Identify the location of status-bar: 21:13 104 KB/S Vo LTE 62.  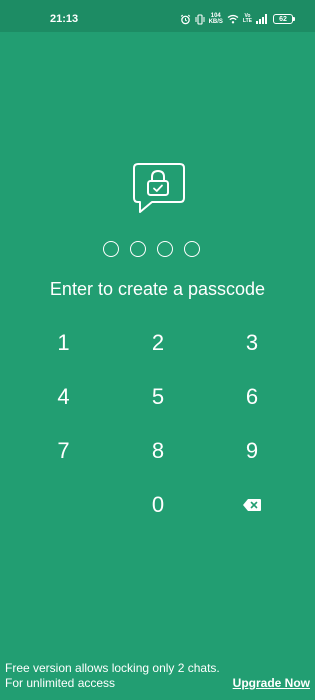
(157, 16).